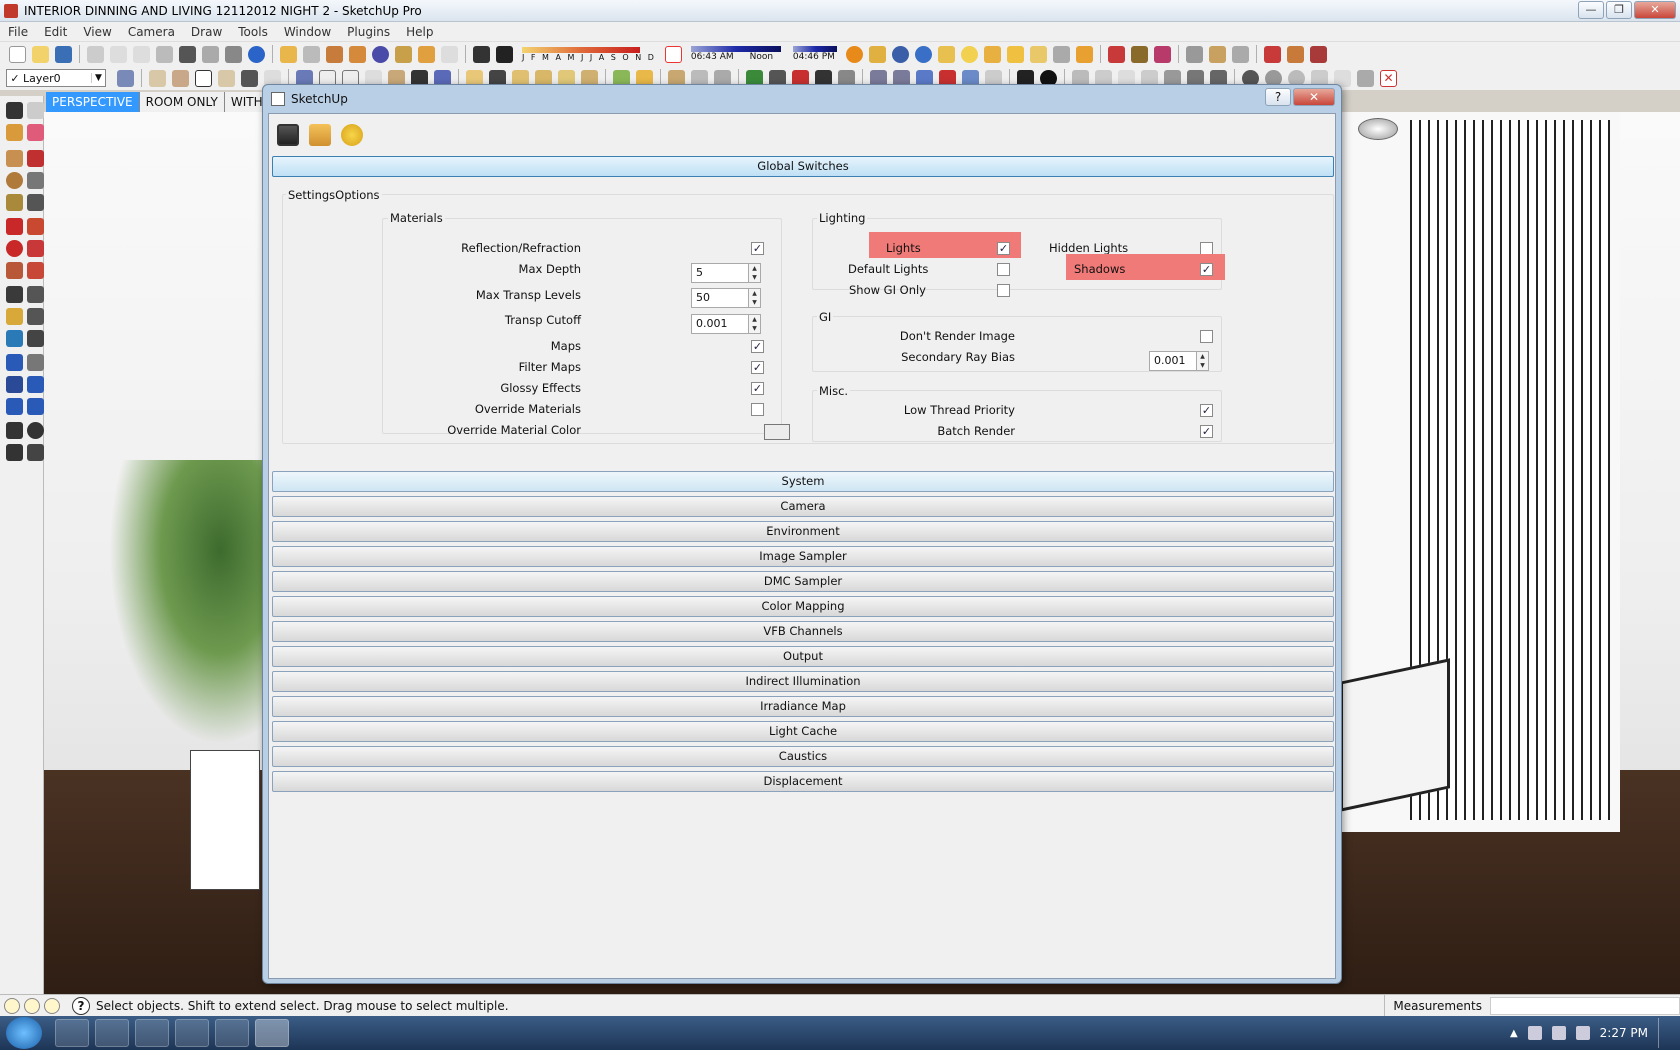  What do you see at coordinates (272, 1033) in the screenshot?
I see `taskbar-sketchup-icon` at bounding box center [272, 1033].